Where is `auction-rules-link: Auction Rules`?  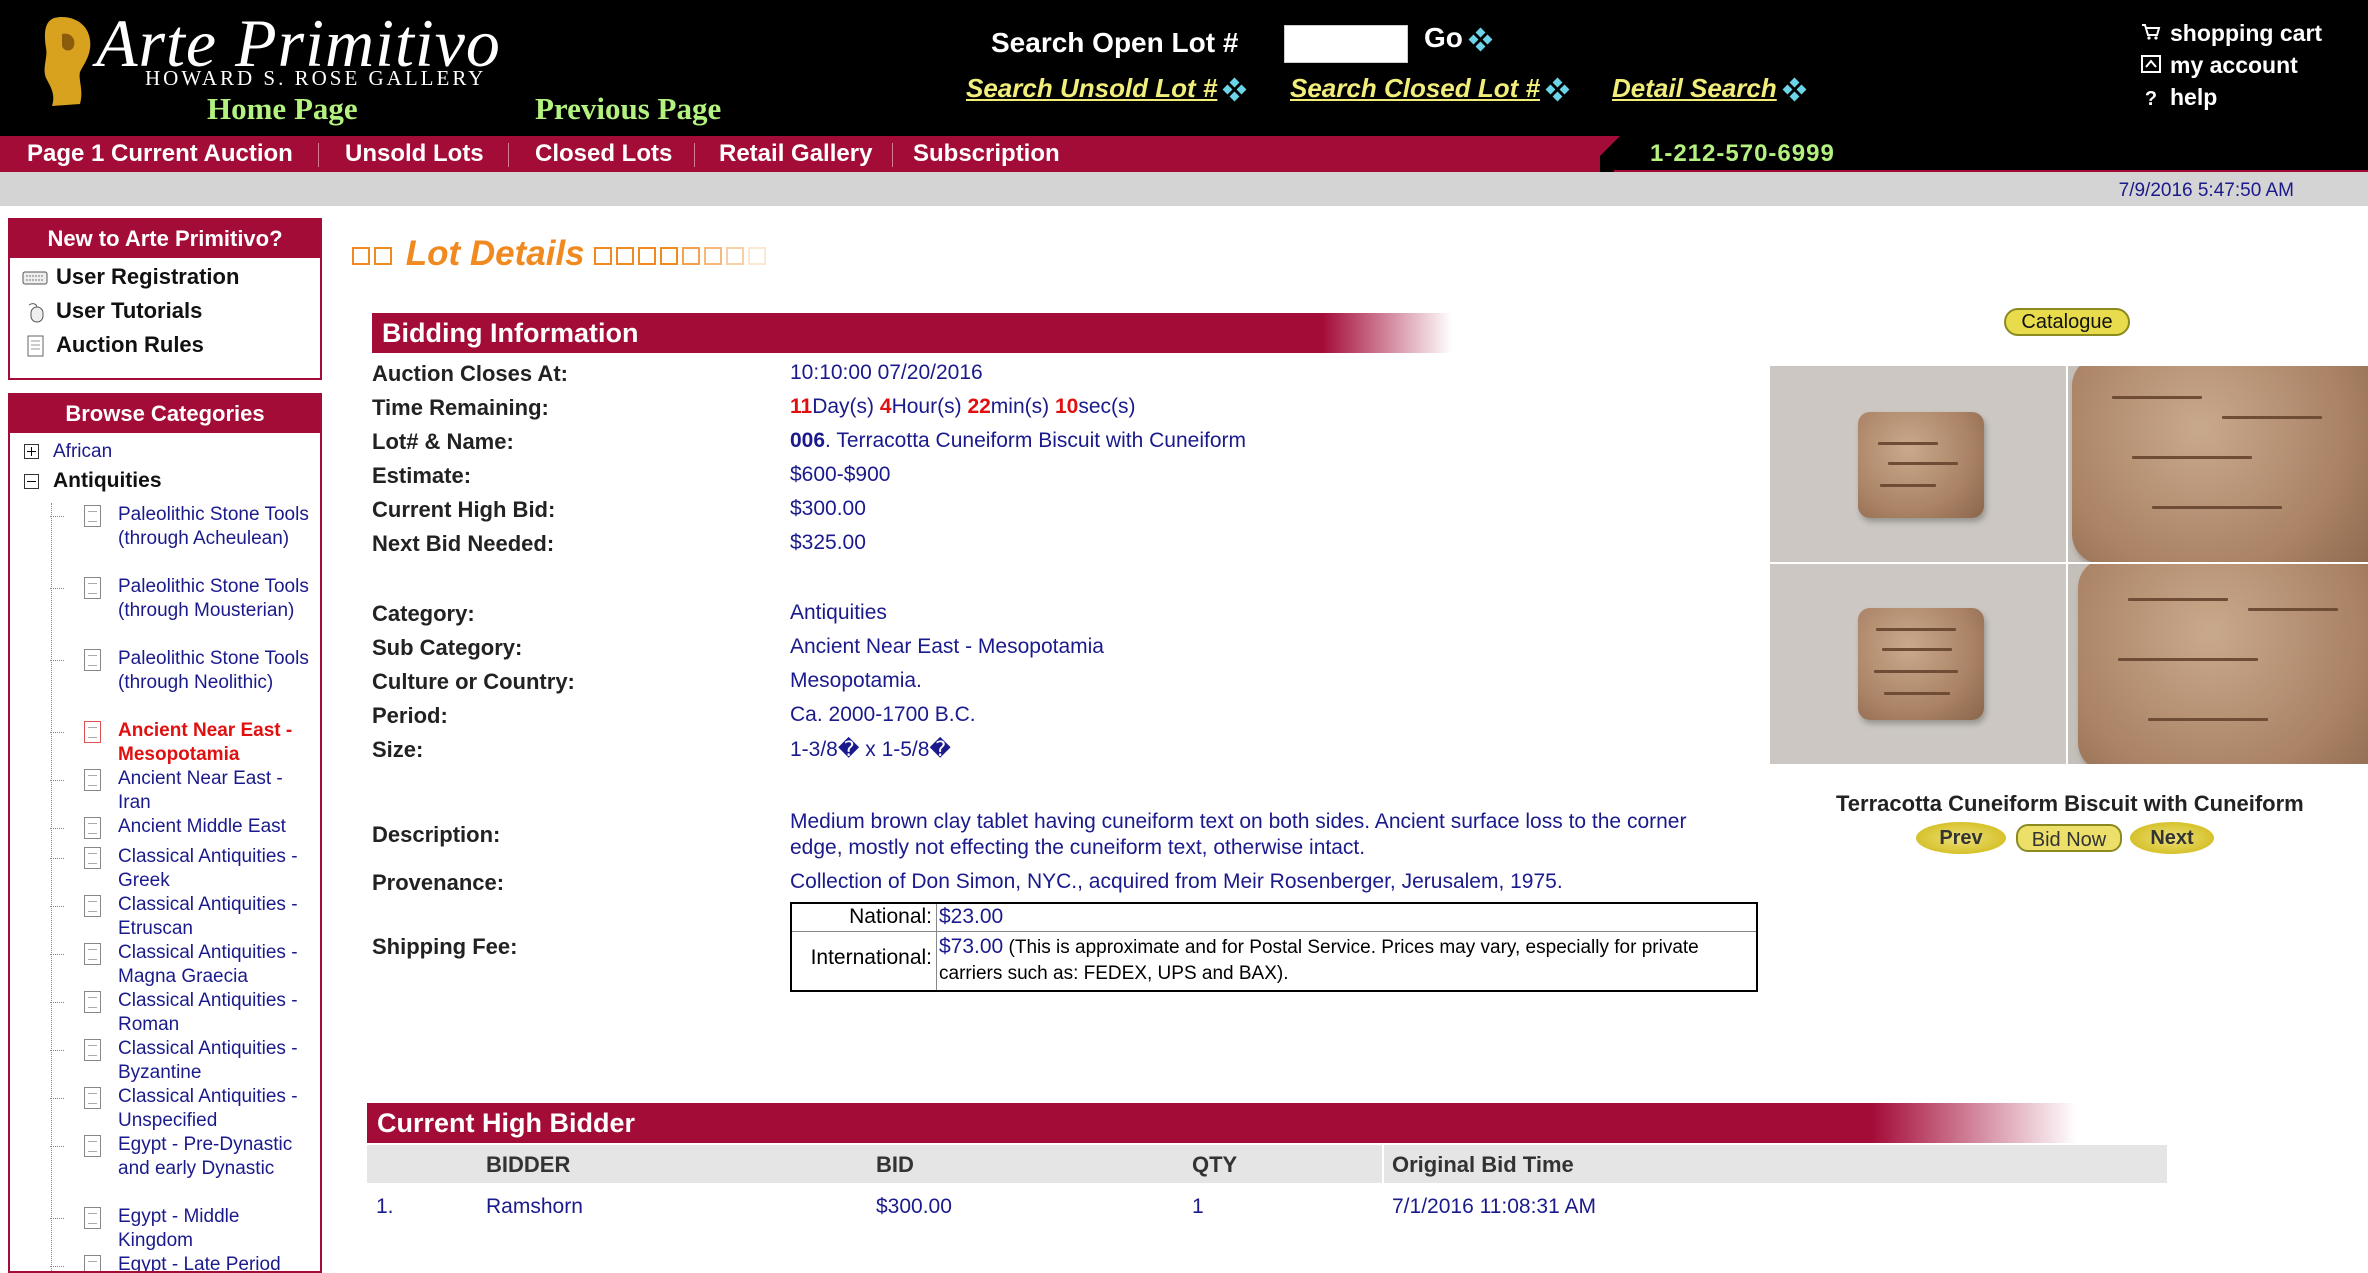 auction-rules-link: Auction Rules is located at coordinates (113, 345).